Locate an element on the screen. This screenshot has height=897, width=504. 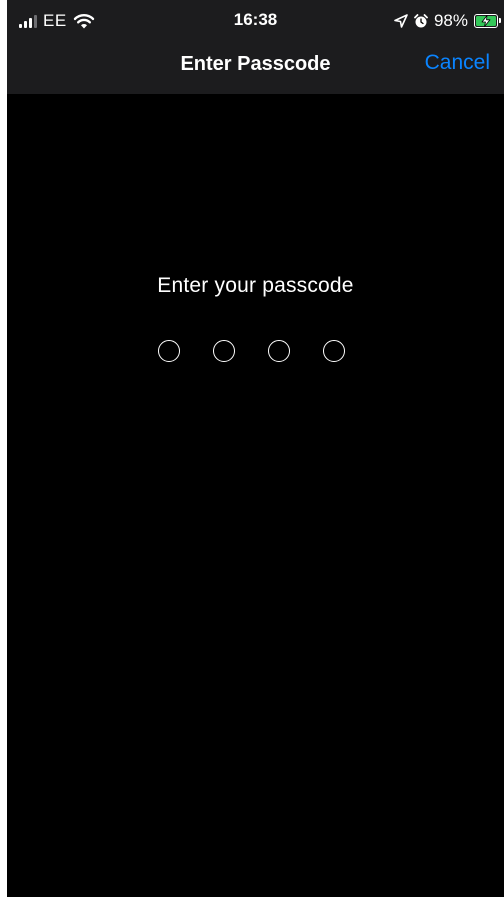
passcode-dots is located at coordinates (251, 351).